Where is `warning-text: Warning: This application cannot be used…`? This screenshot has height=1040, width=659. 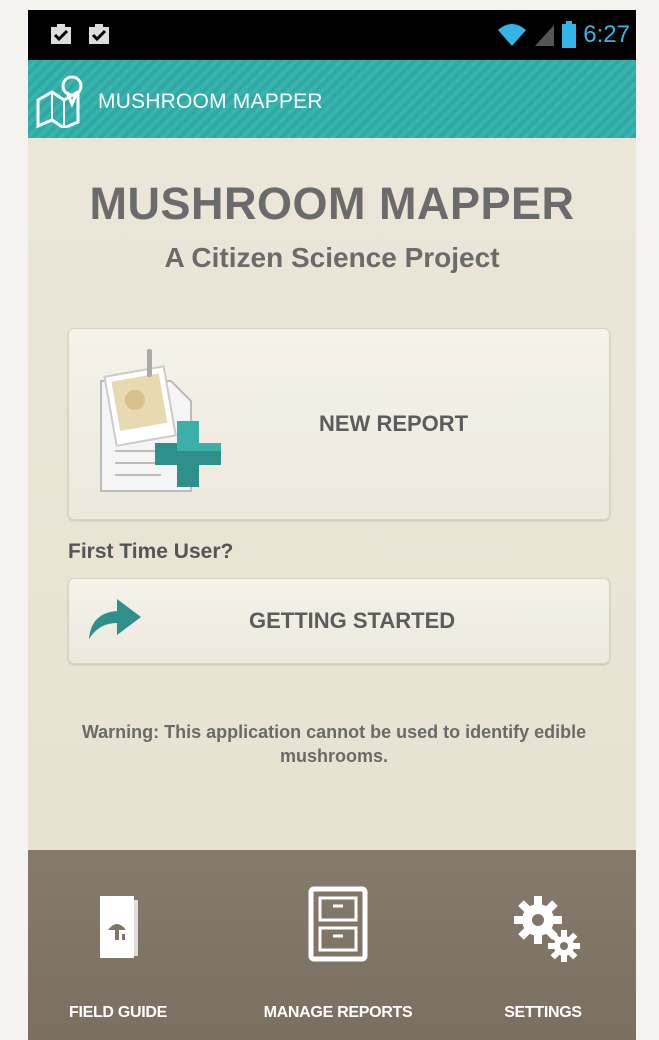 warning-text: Warning: This application cannot be used… is located at coordinates (334, 744).